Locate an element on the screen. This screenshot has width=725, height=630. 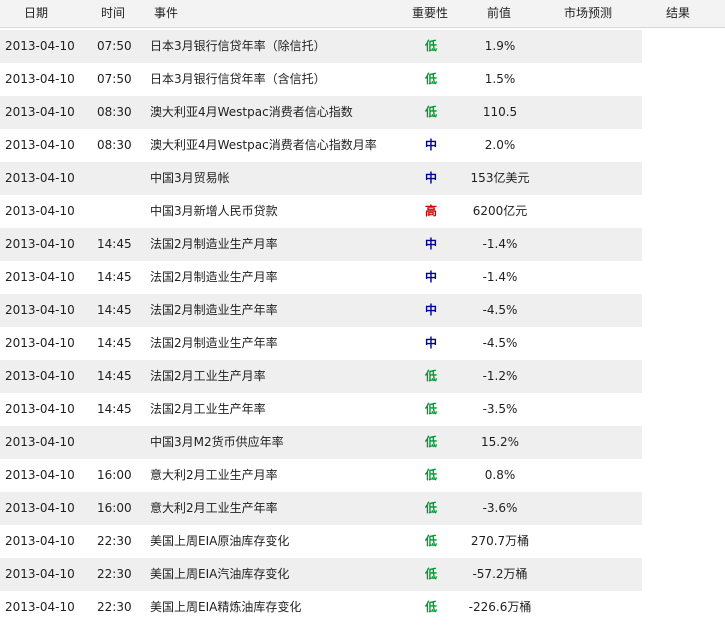
cell-previous: -226.6万桶 is located at coordinates (500, 607).